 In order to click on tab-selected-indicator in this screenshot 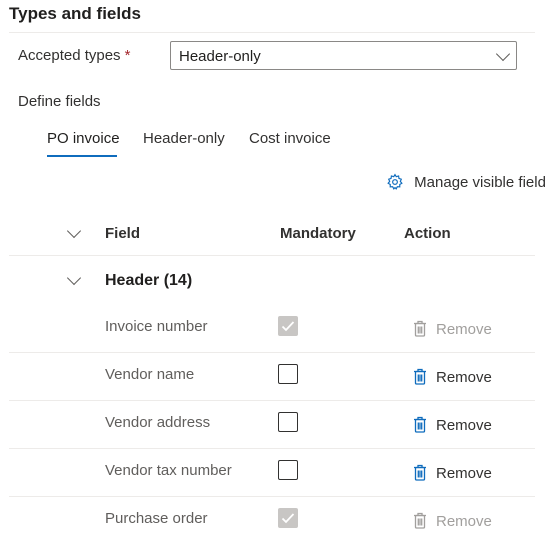, I will do `click(82, 156)`.